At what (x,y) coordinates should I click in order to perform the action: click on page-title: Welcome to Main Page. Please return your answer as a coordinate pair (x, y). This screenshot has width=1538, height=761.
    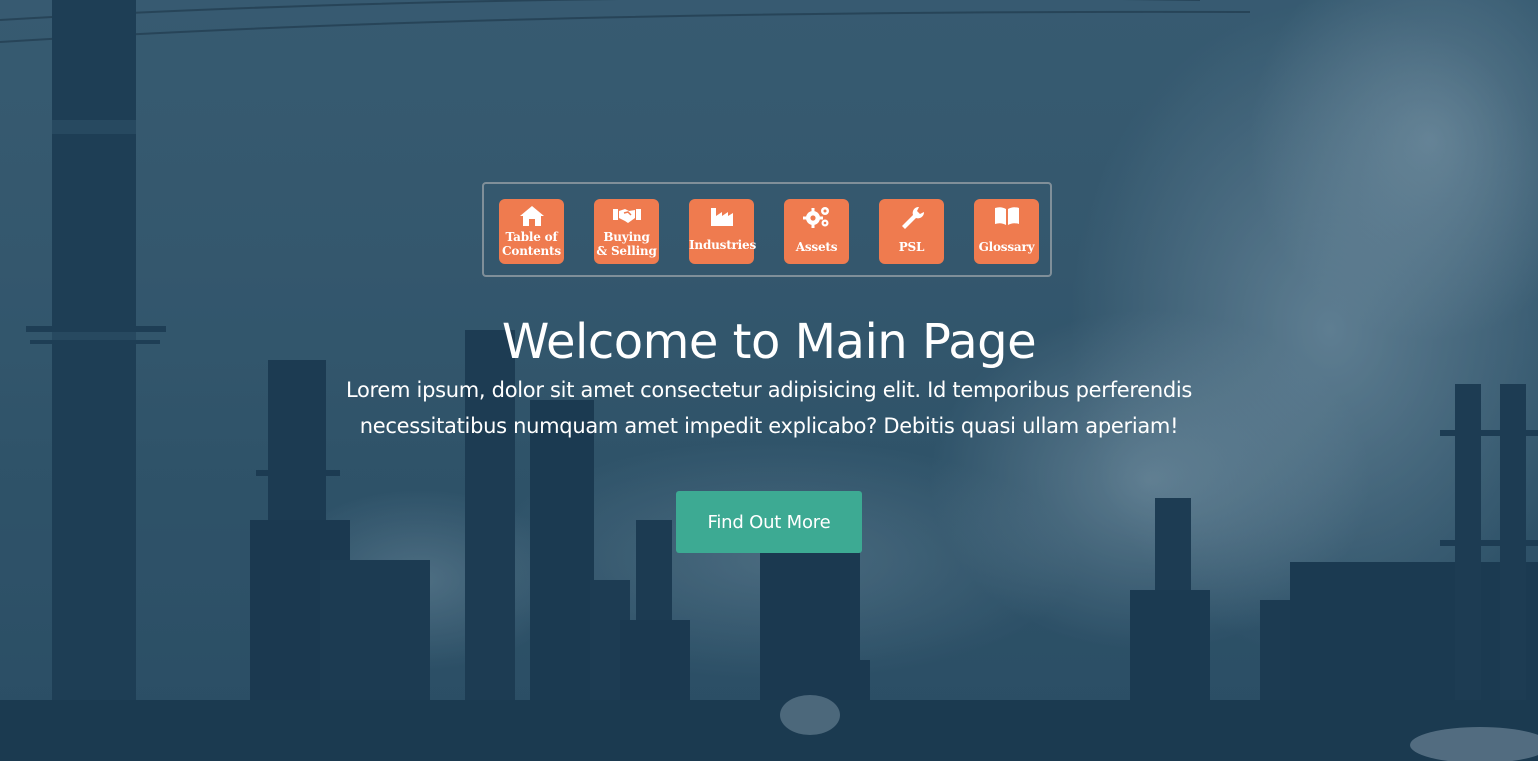
    Looking at the image, I should click on (769, 342).